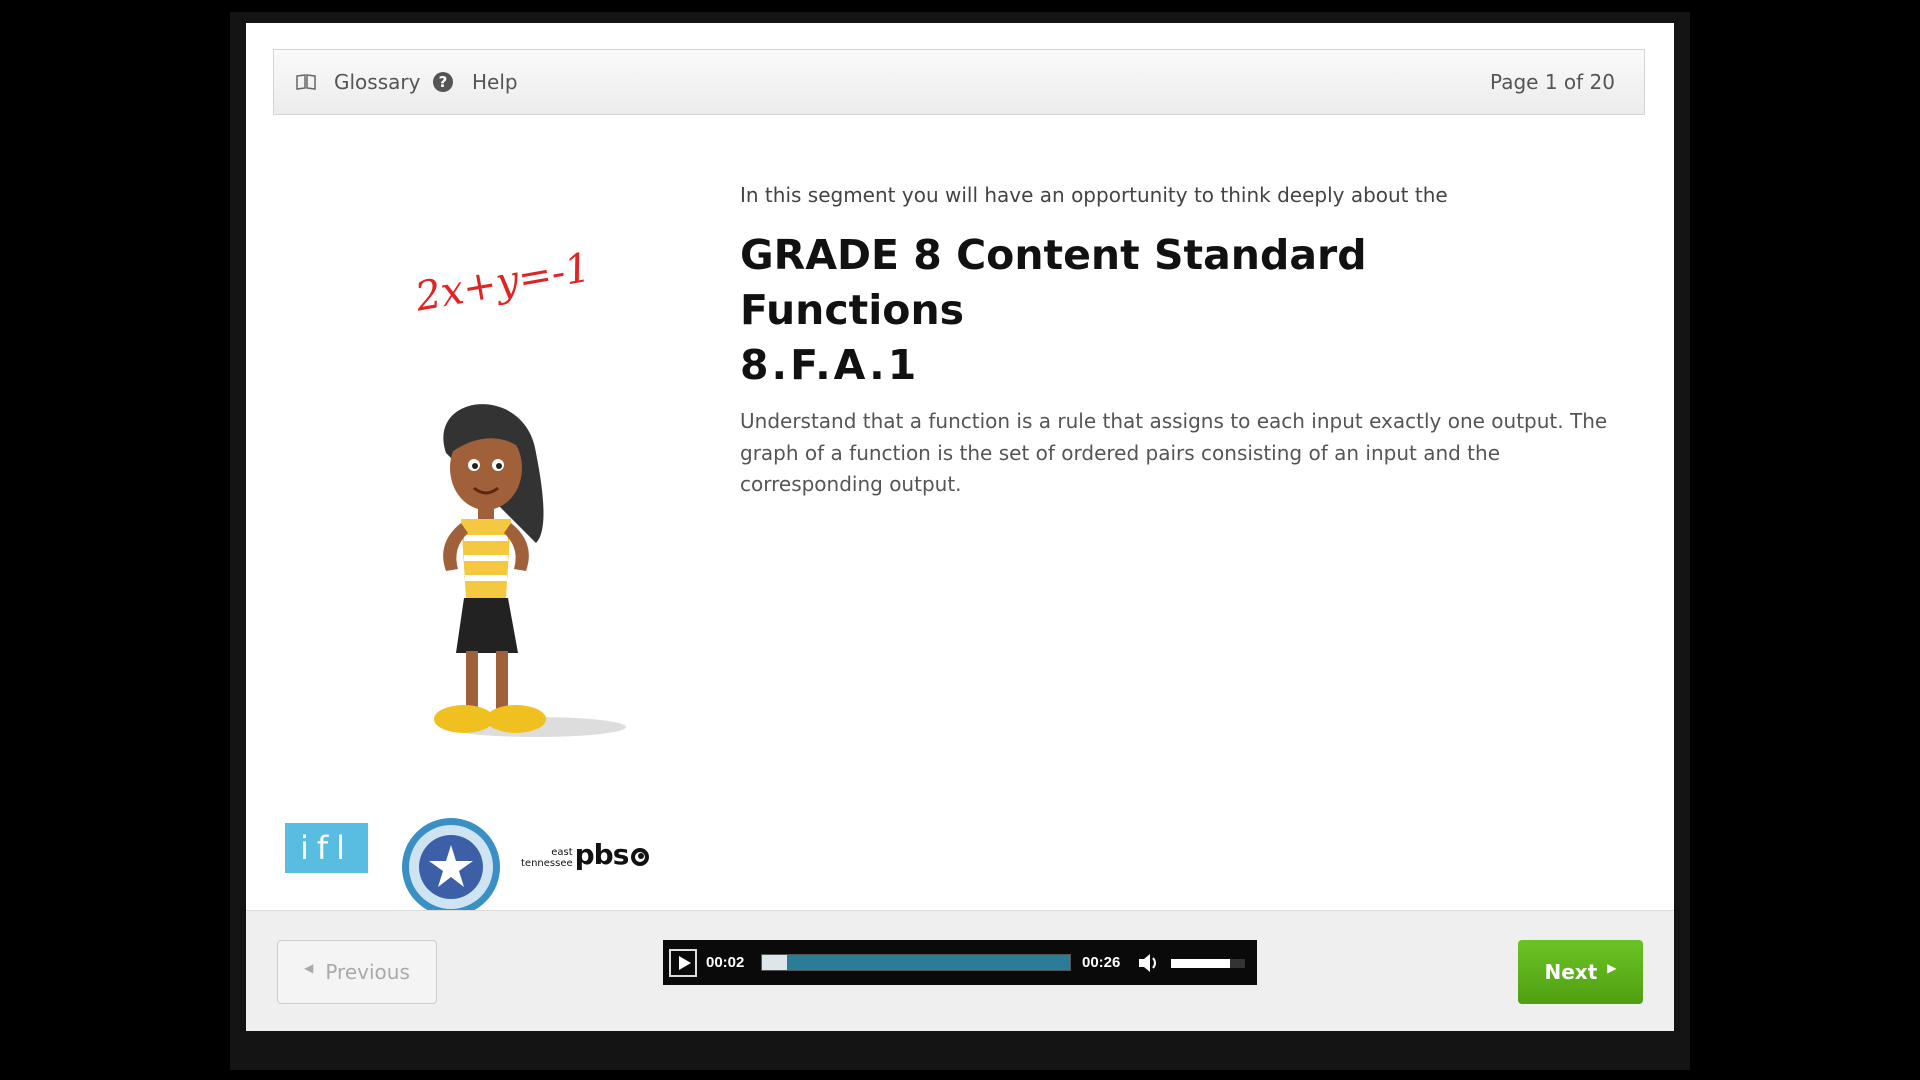 This screenshot has height=1080, width=1920. I want to click on ifl-logo: ifl, so click(326, 848).